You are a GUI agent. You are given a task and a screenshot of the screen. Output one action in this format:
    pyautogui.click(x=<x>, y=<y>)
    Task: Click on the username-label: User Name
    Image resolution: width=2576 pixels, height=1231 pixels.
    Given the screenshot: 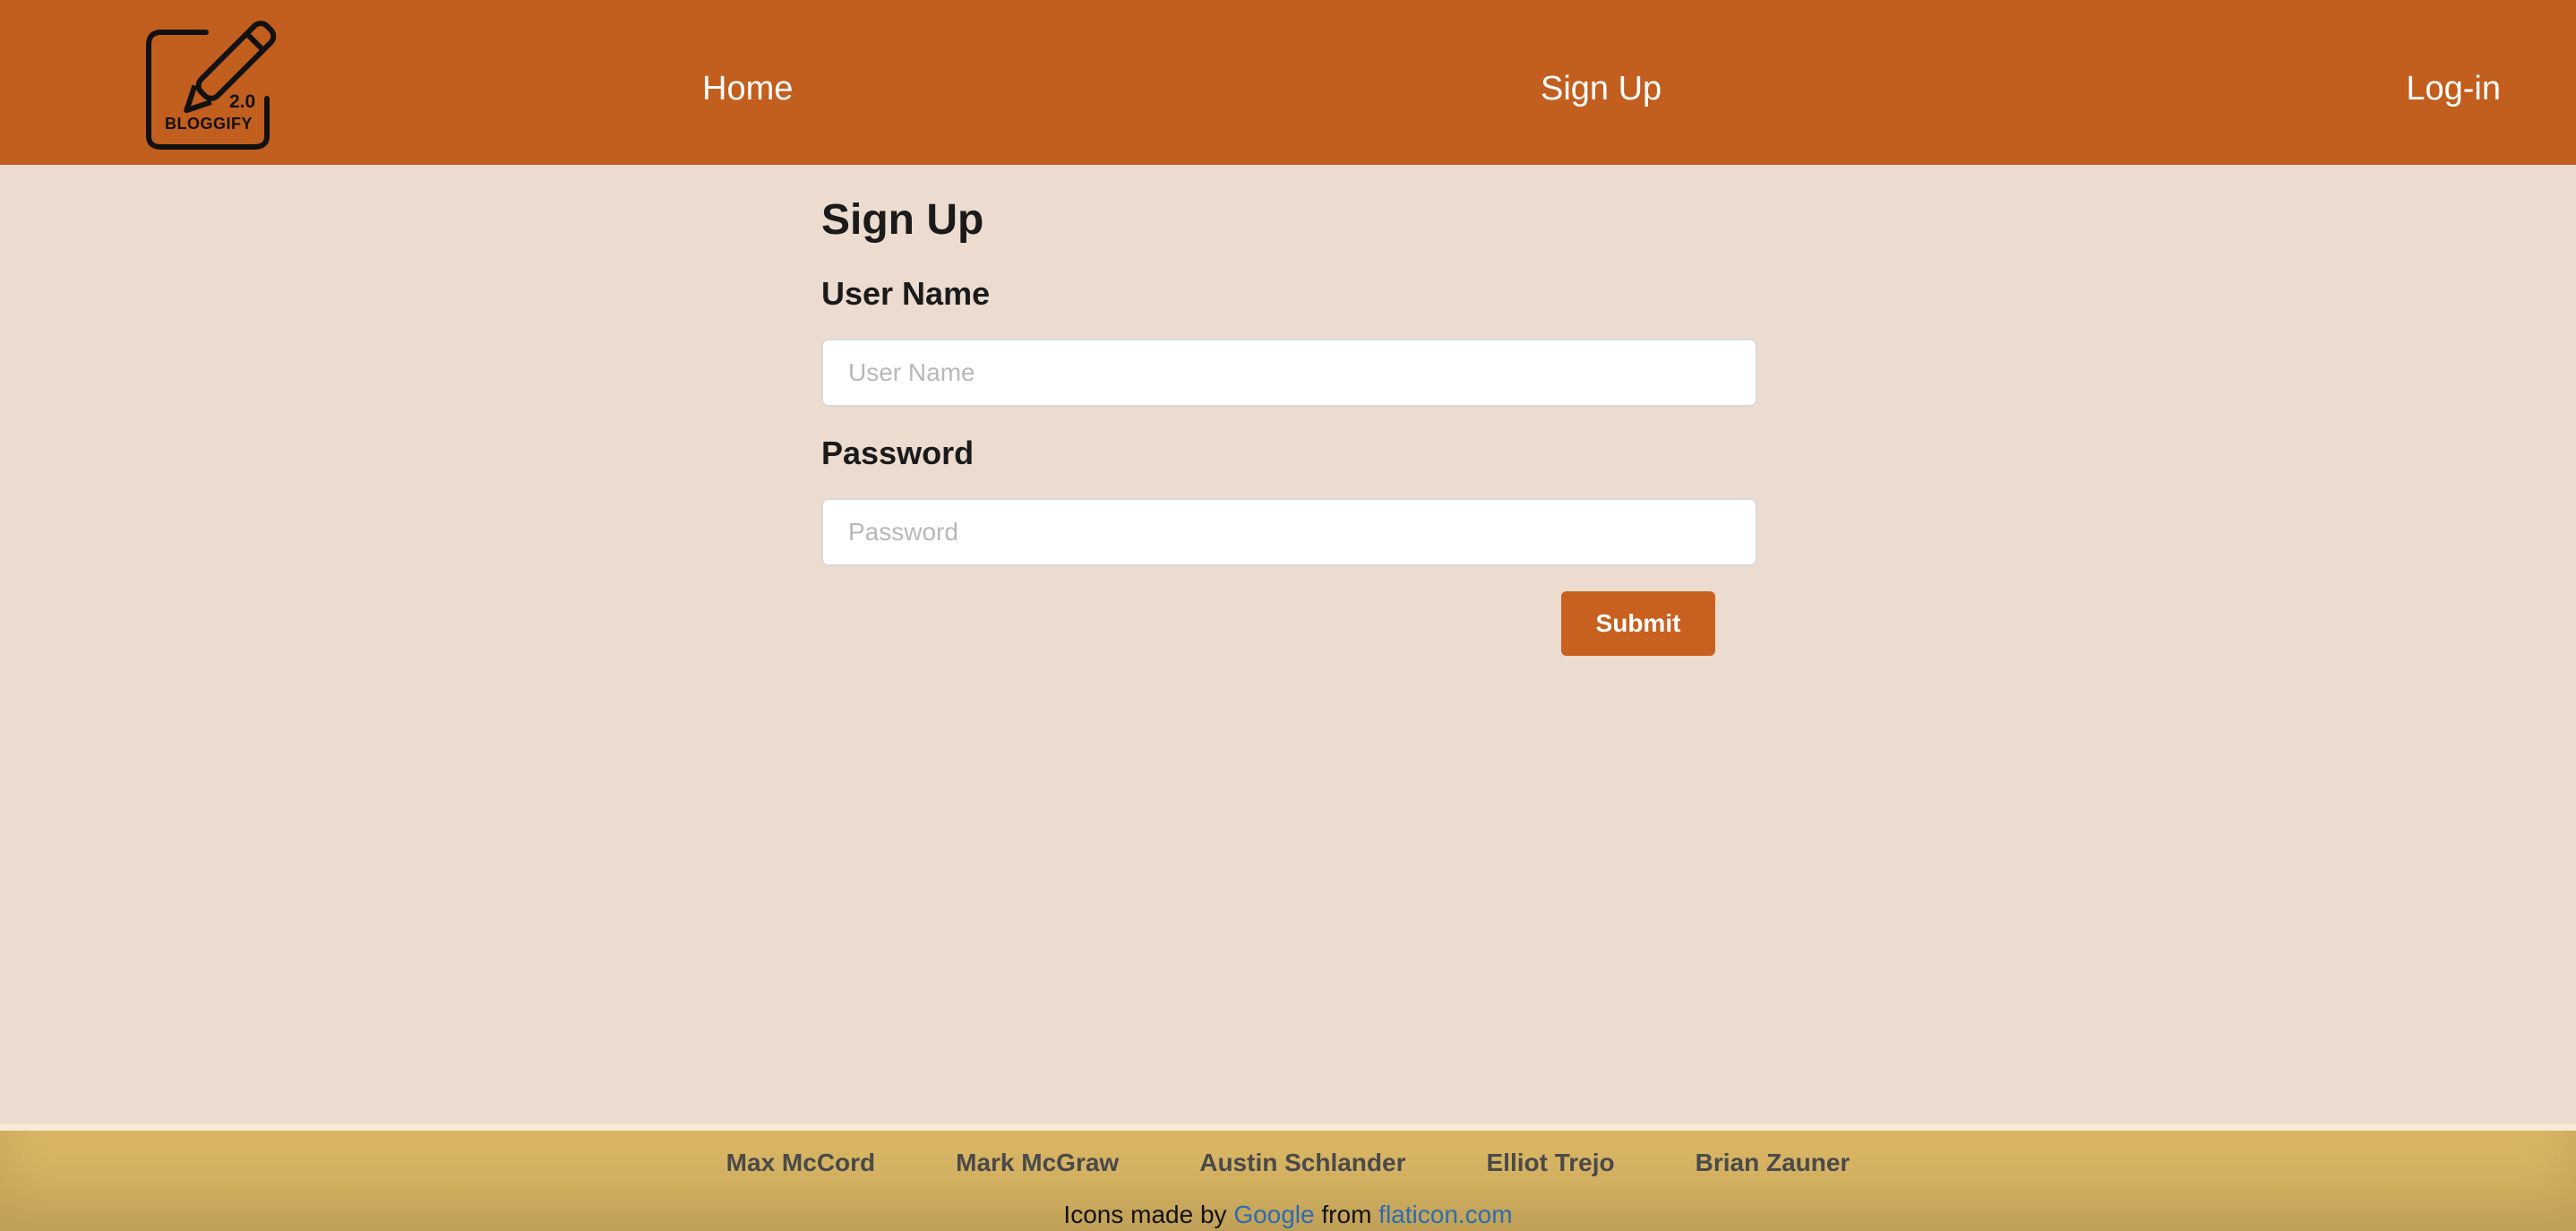 What is the action you would take?
    pyautogui.click(x=906, y=293)
    